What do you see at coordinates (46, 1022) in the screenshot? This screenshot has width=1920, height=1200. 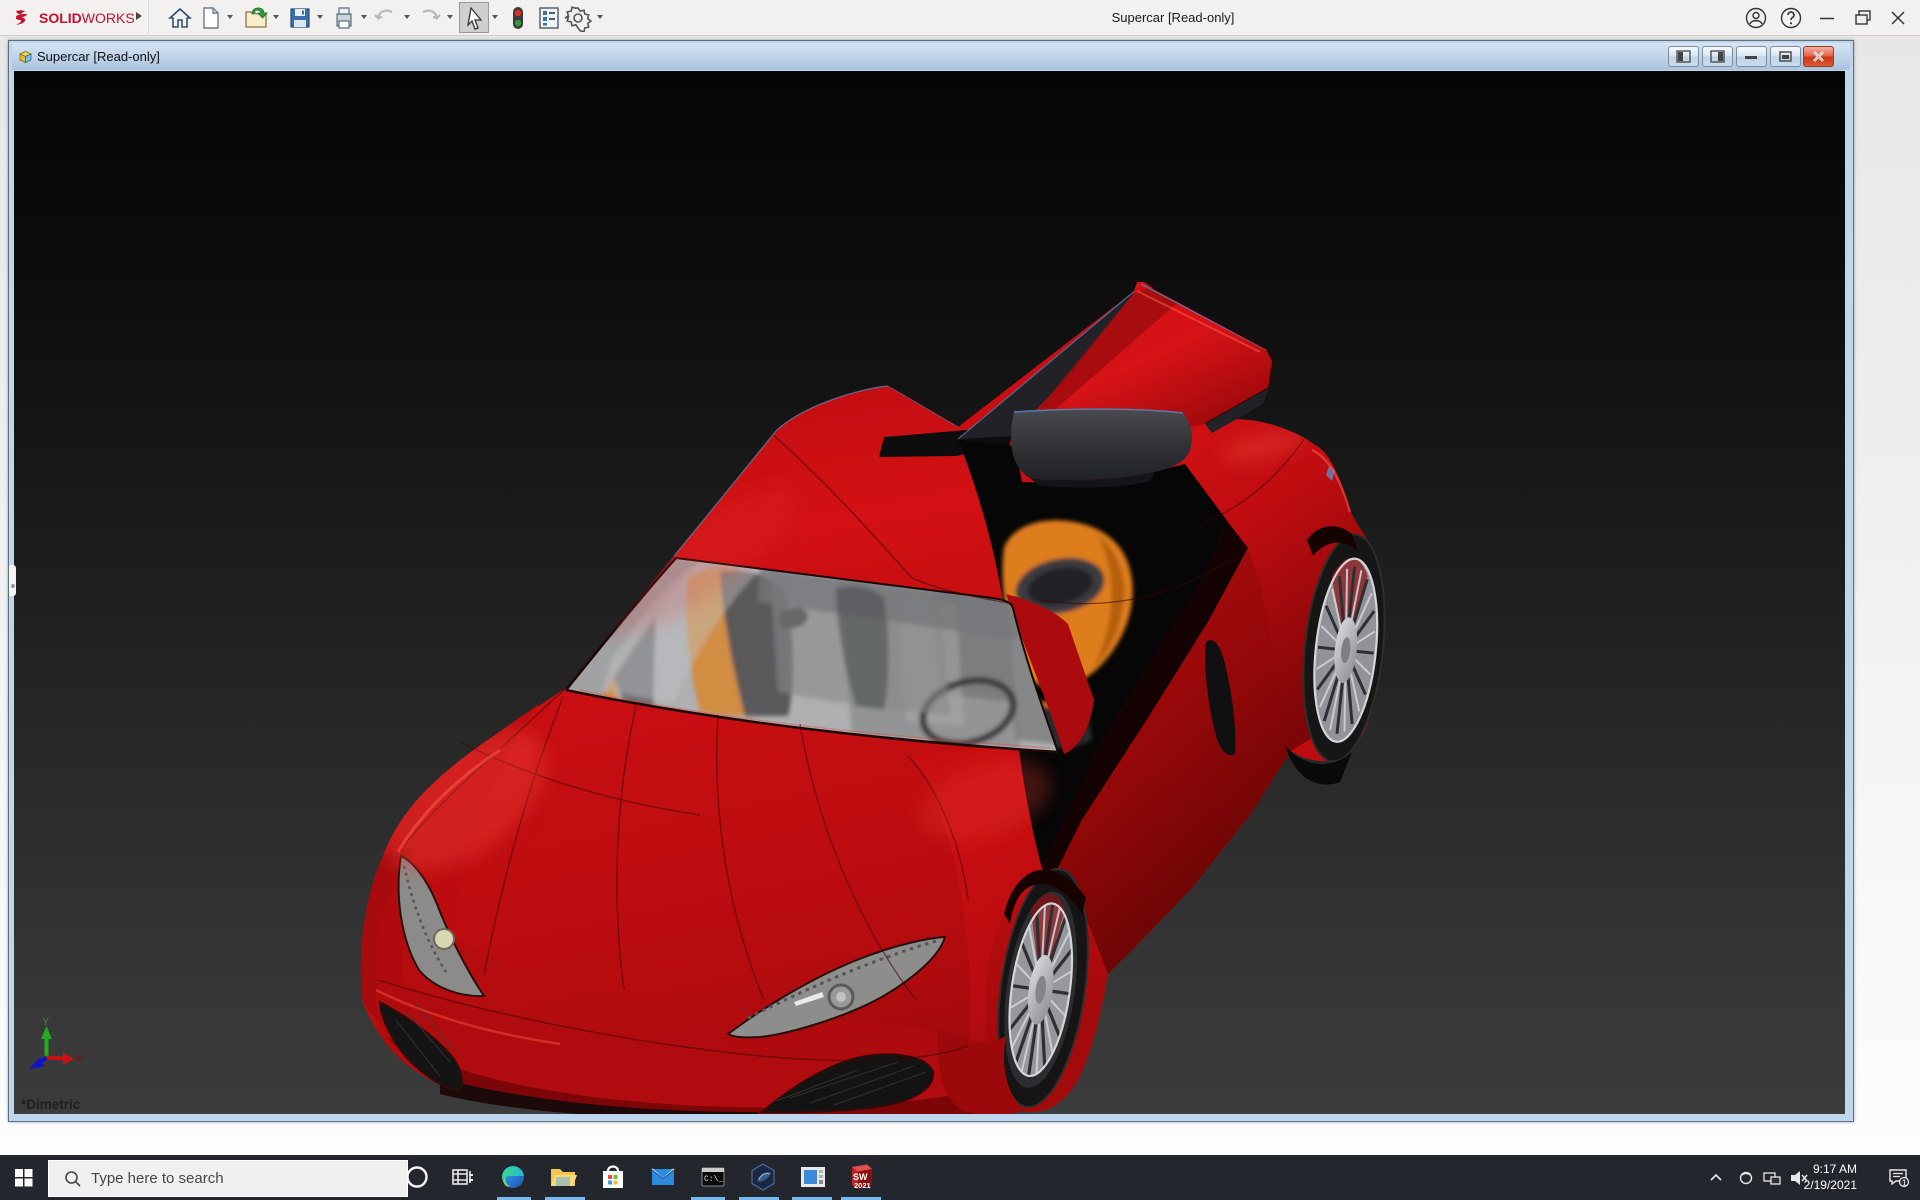 I see `svg-text: Y` at bounding box center [46, 1022].